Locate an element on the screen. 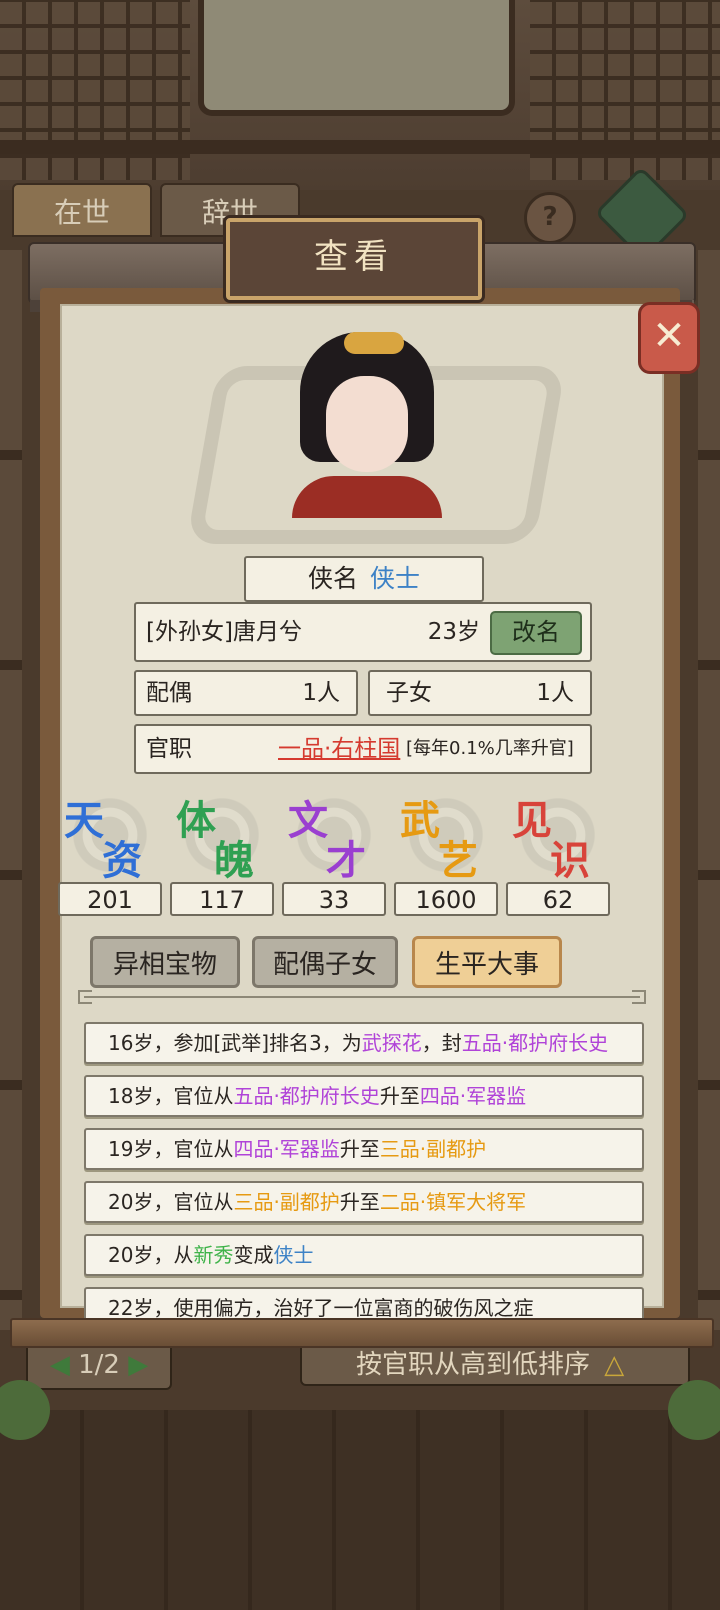  stat-physique: 体 魄 117 is located at coordinates (222, 852).